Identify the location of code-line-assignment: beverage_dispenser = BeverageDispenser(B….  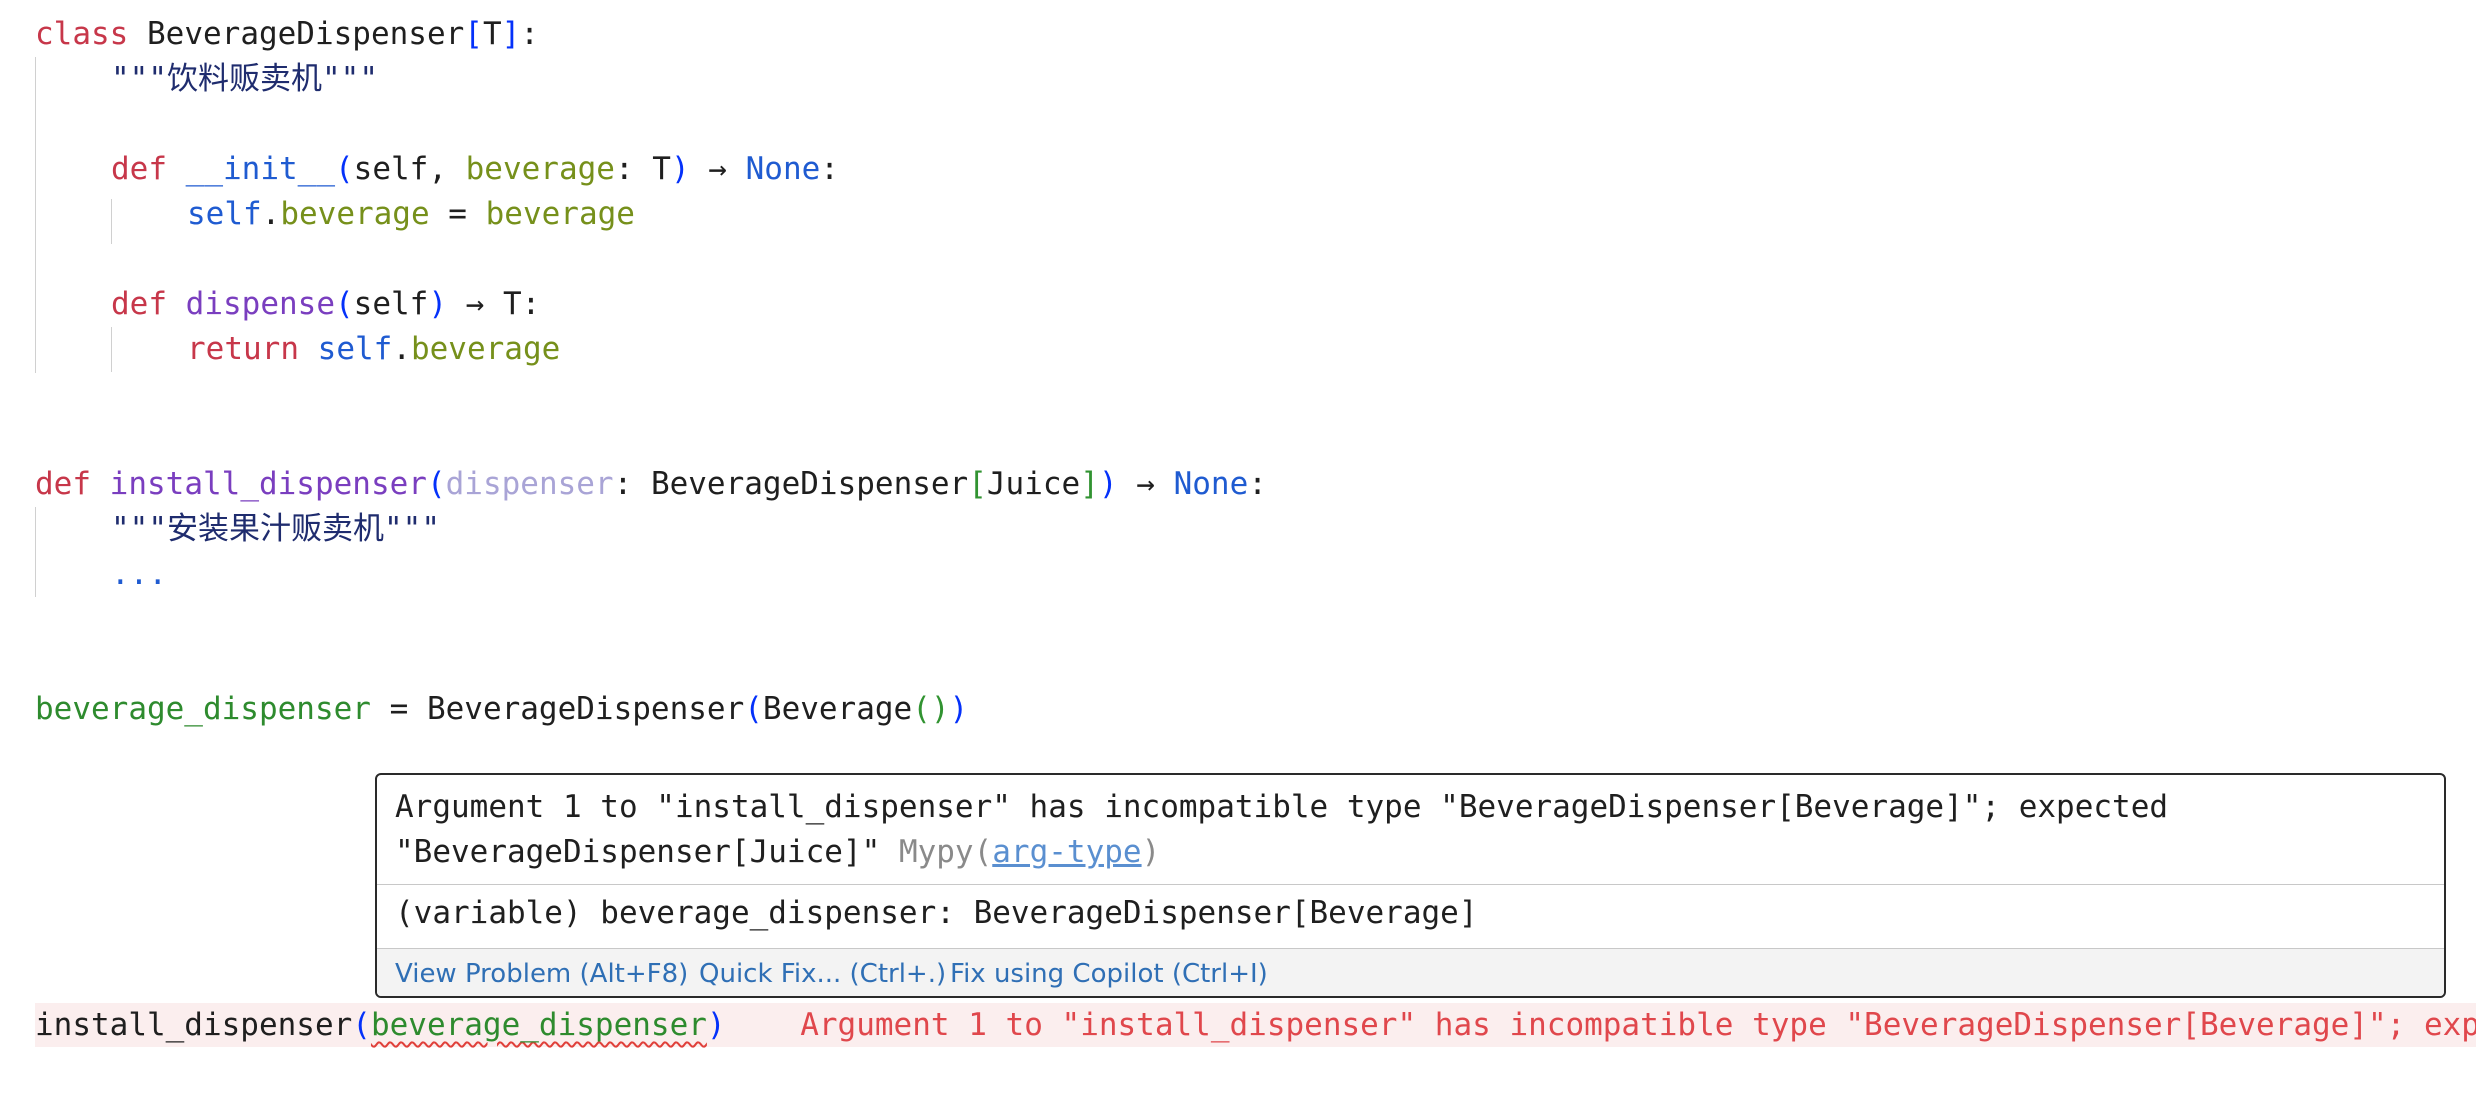
(501, 709).